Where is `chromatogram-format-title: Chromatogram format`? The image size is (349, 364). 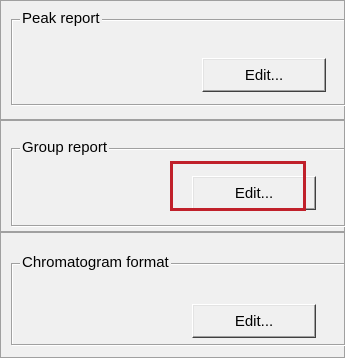
chromatogram-format-title: Chromatogram format is located at coordinates (95, 263).